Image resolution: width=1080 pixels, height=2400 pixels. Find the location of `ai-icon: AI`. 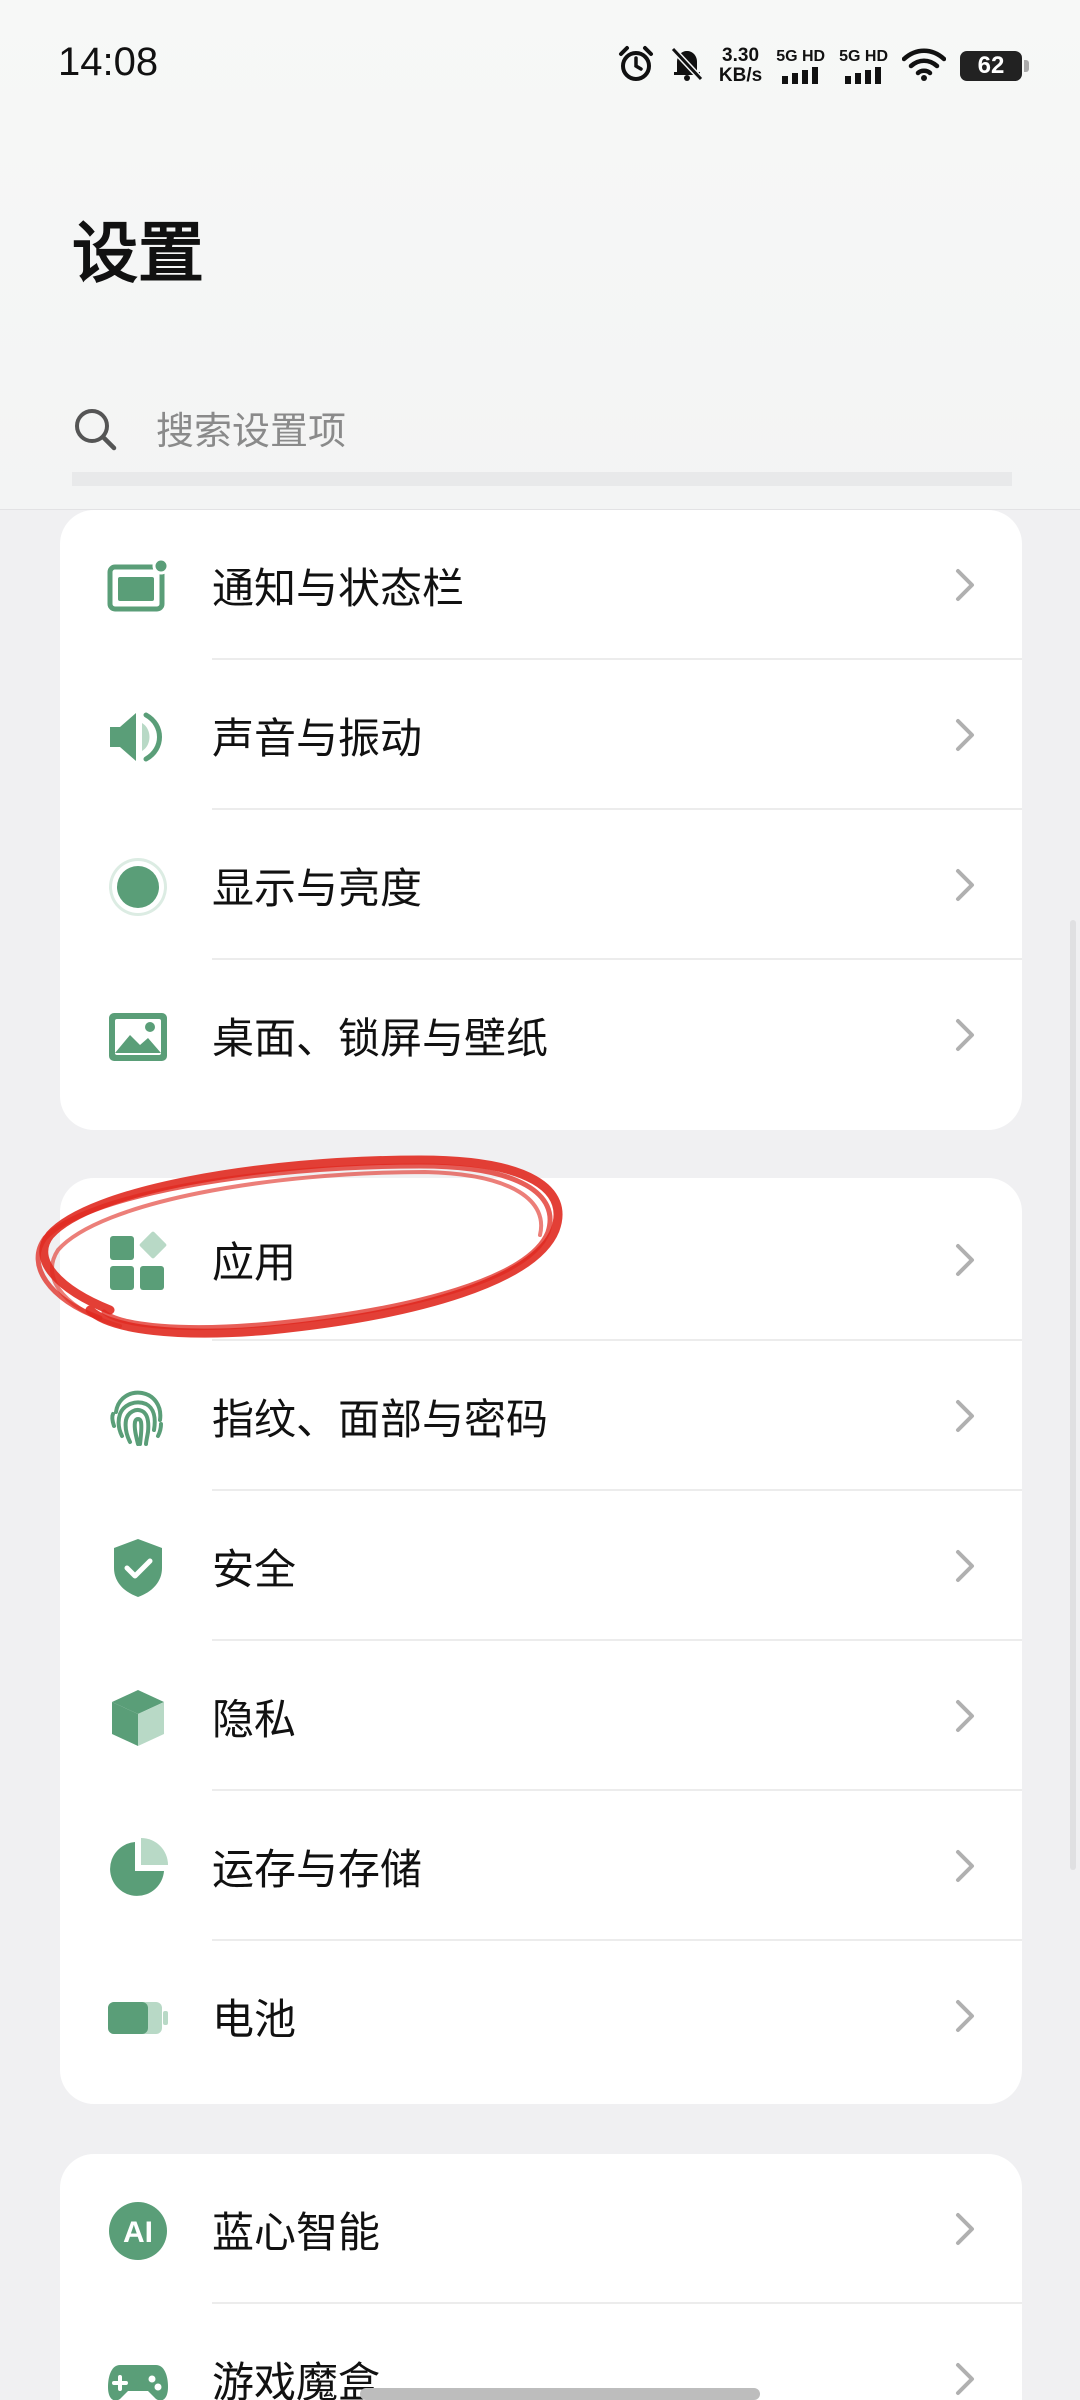

ai-icon: AI is located at coordinates (138, 2231).